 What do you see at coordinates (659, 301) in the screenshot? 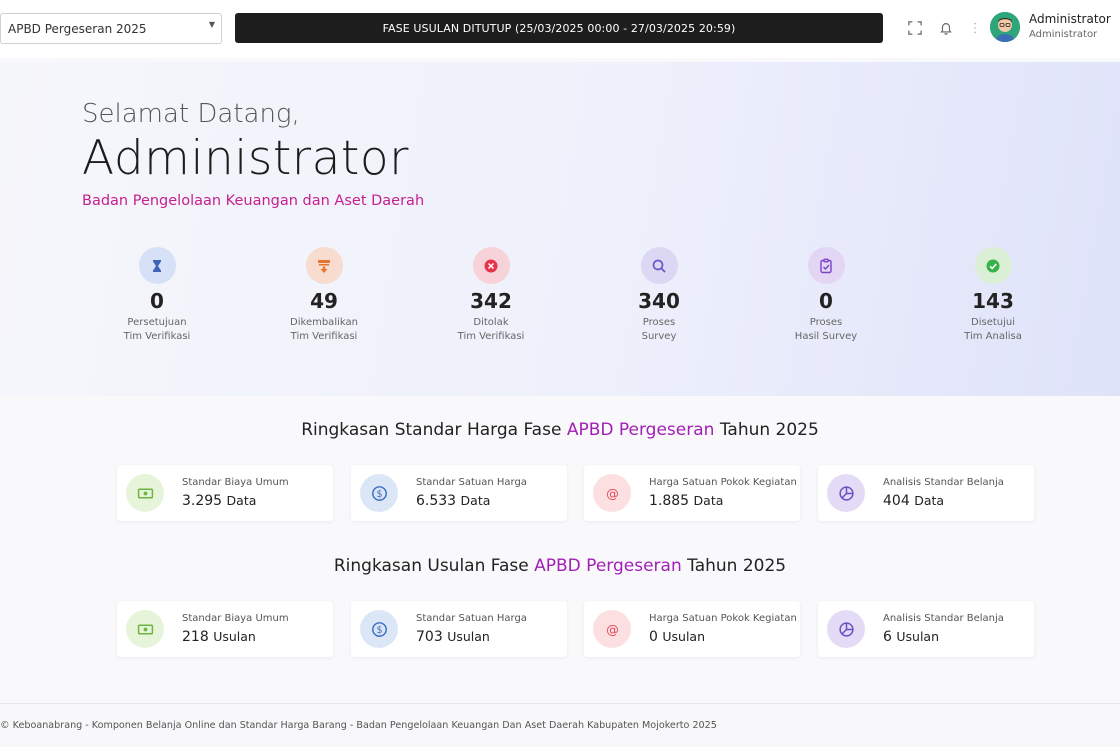
I see `stat-value: 340` at bounding box center [659, 301].